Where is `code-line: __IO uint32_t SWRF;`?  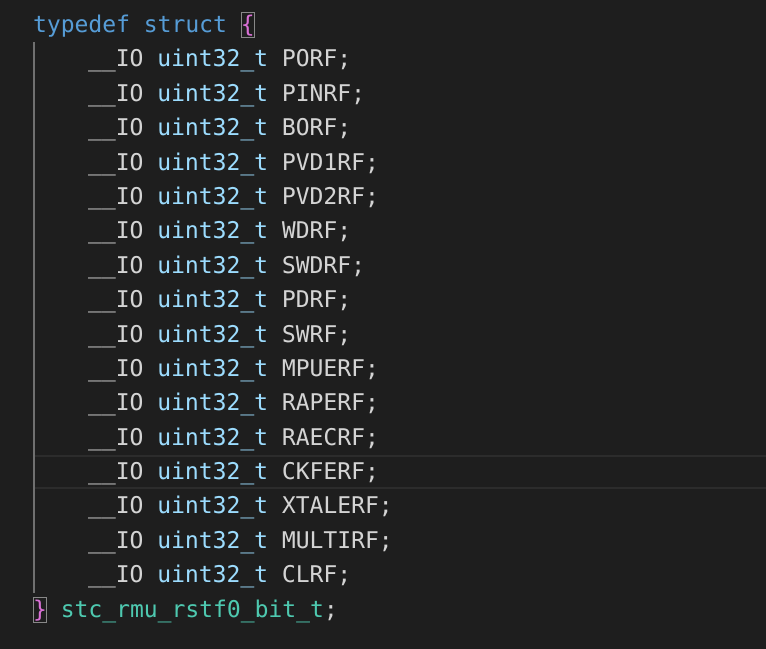
code-line: __IO uint32_t SWRF; is located at coordinates (219, 335).